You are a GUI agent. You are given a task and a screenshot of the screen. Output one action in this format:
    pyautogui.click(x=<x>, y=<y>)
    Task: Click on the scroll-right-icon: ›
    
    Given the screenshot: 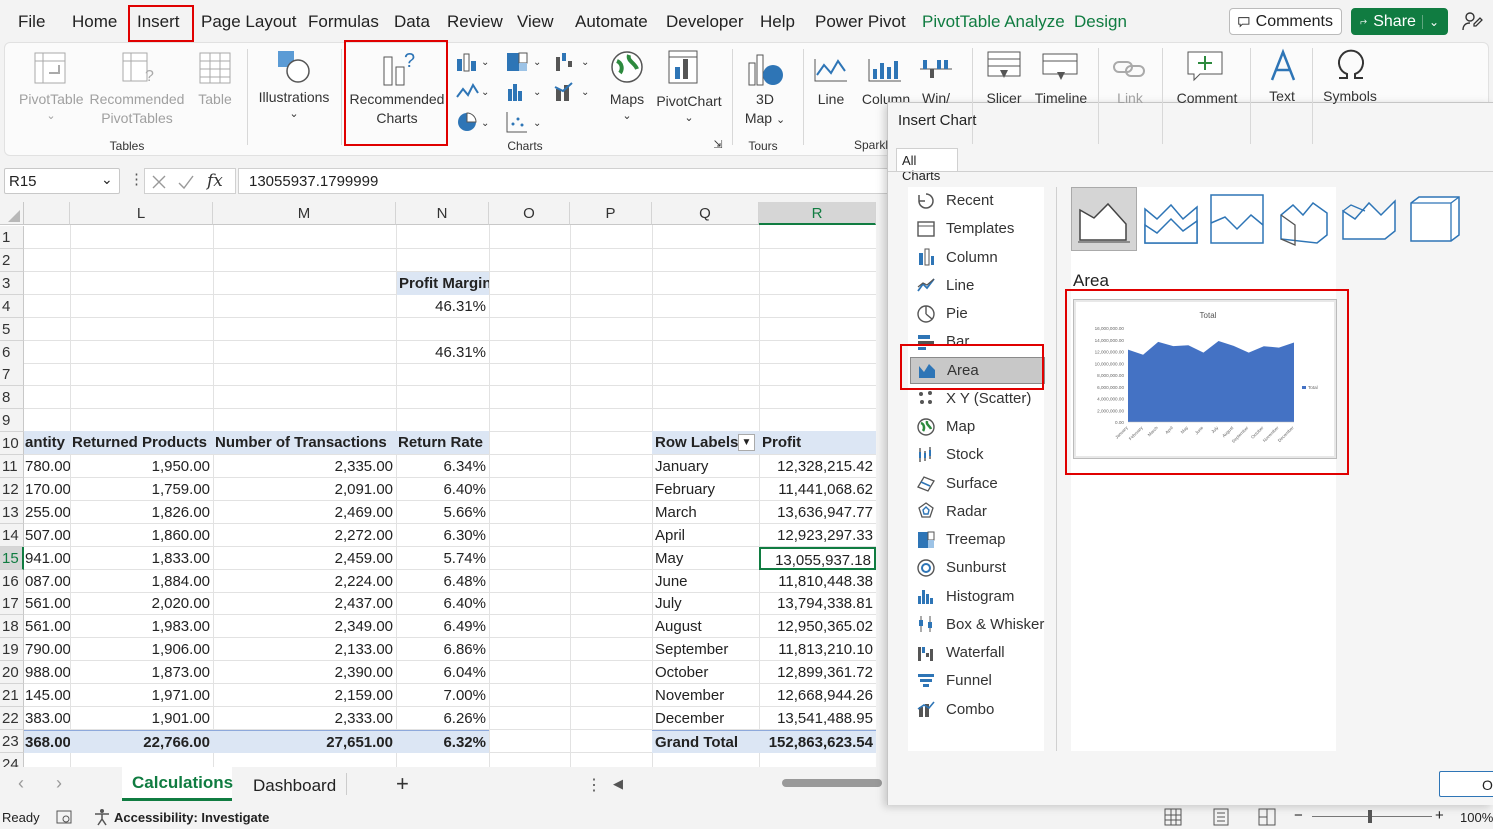 What is the action you would take?
    pyautogui.click(x=59, y=783)
    